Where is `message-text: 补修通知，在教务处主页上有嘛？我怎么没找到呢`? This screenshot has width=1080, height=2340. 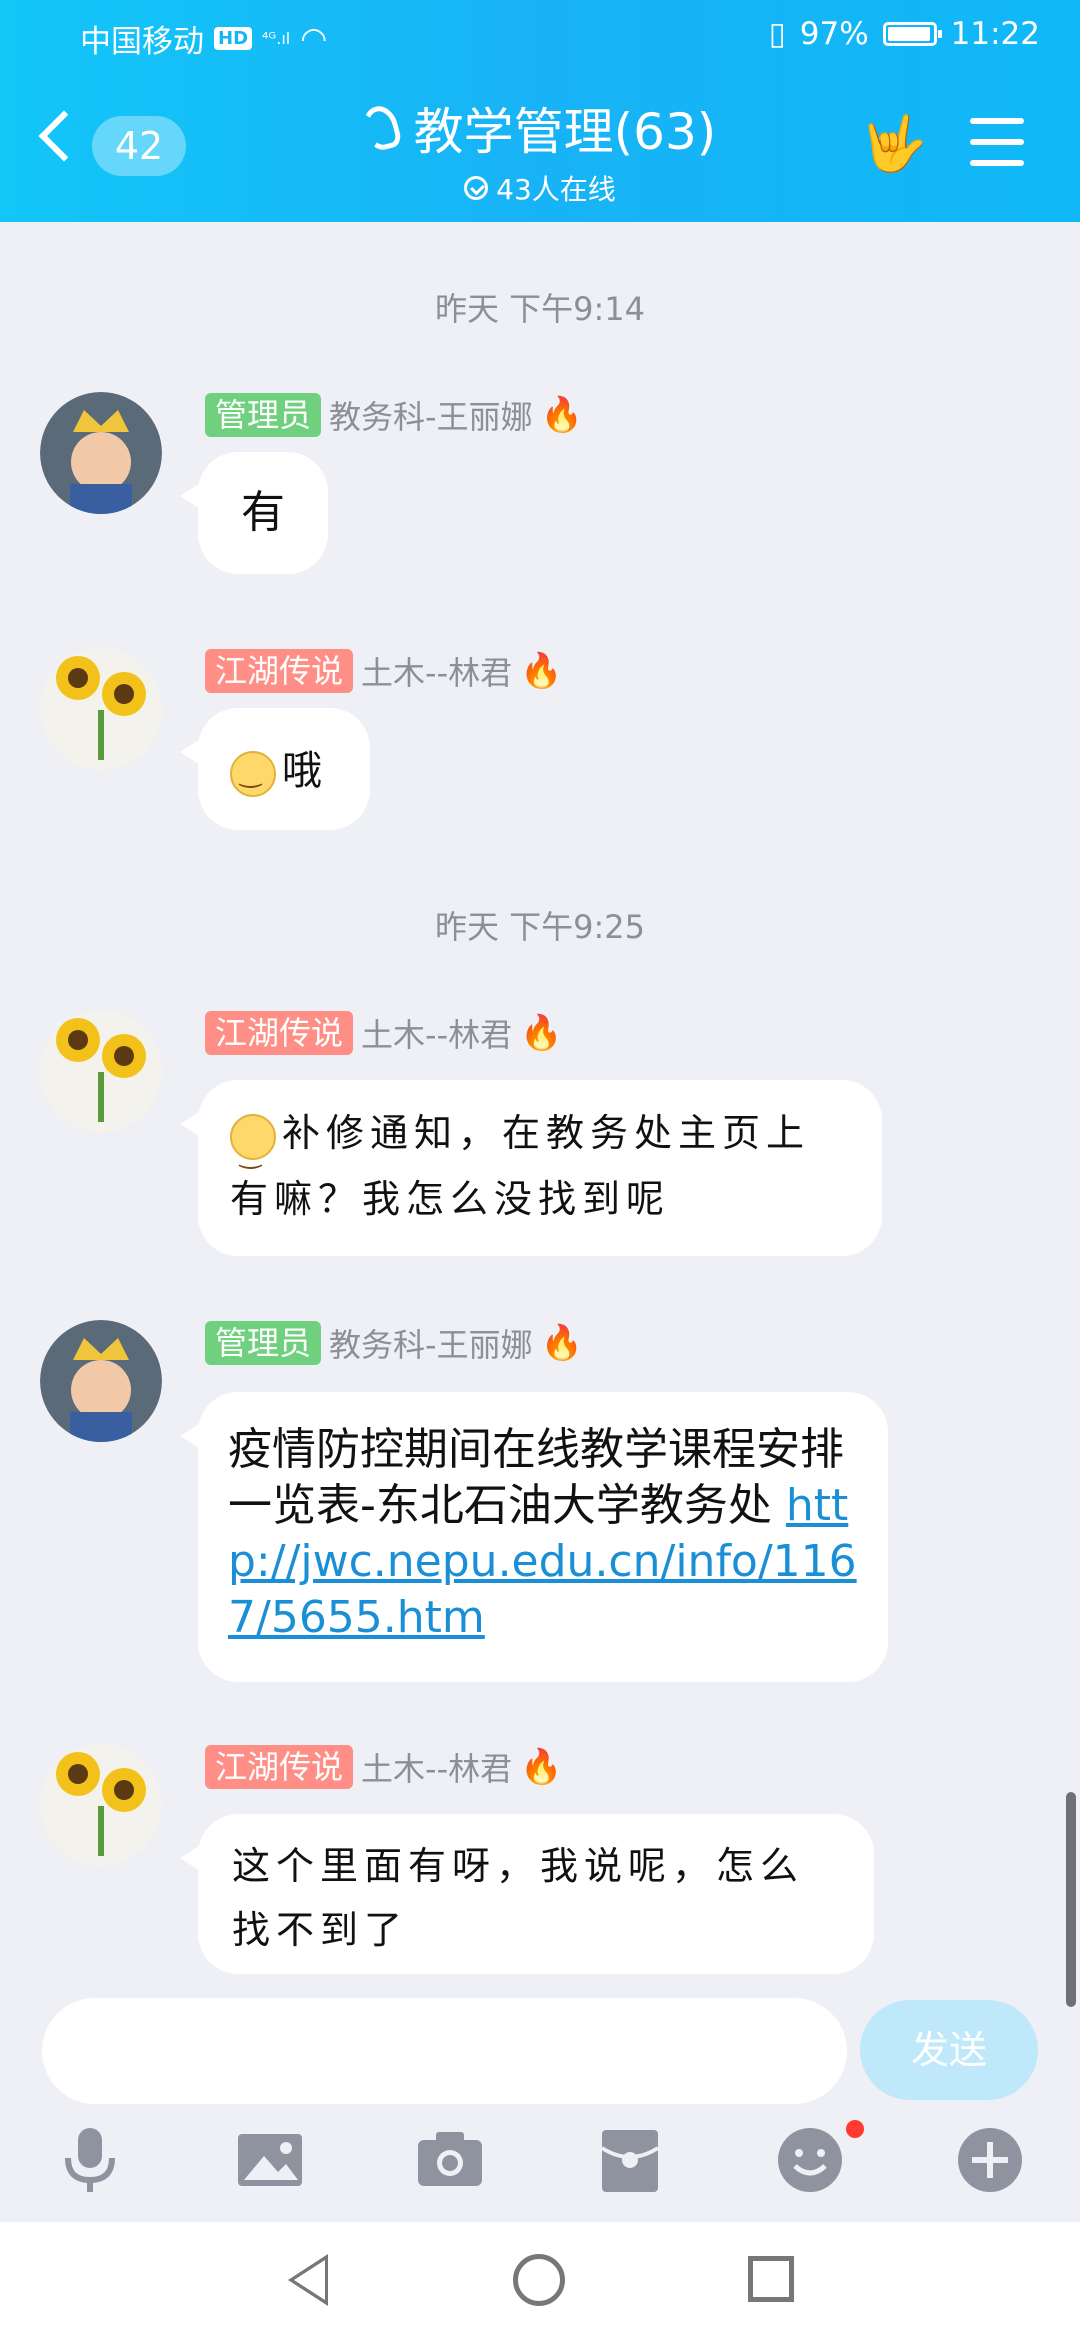
message-text: 补修通知，在教务处主页上有嘛？我怎么没找到呢 is located at coordinates (520, 1166).